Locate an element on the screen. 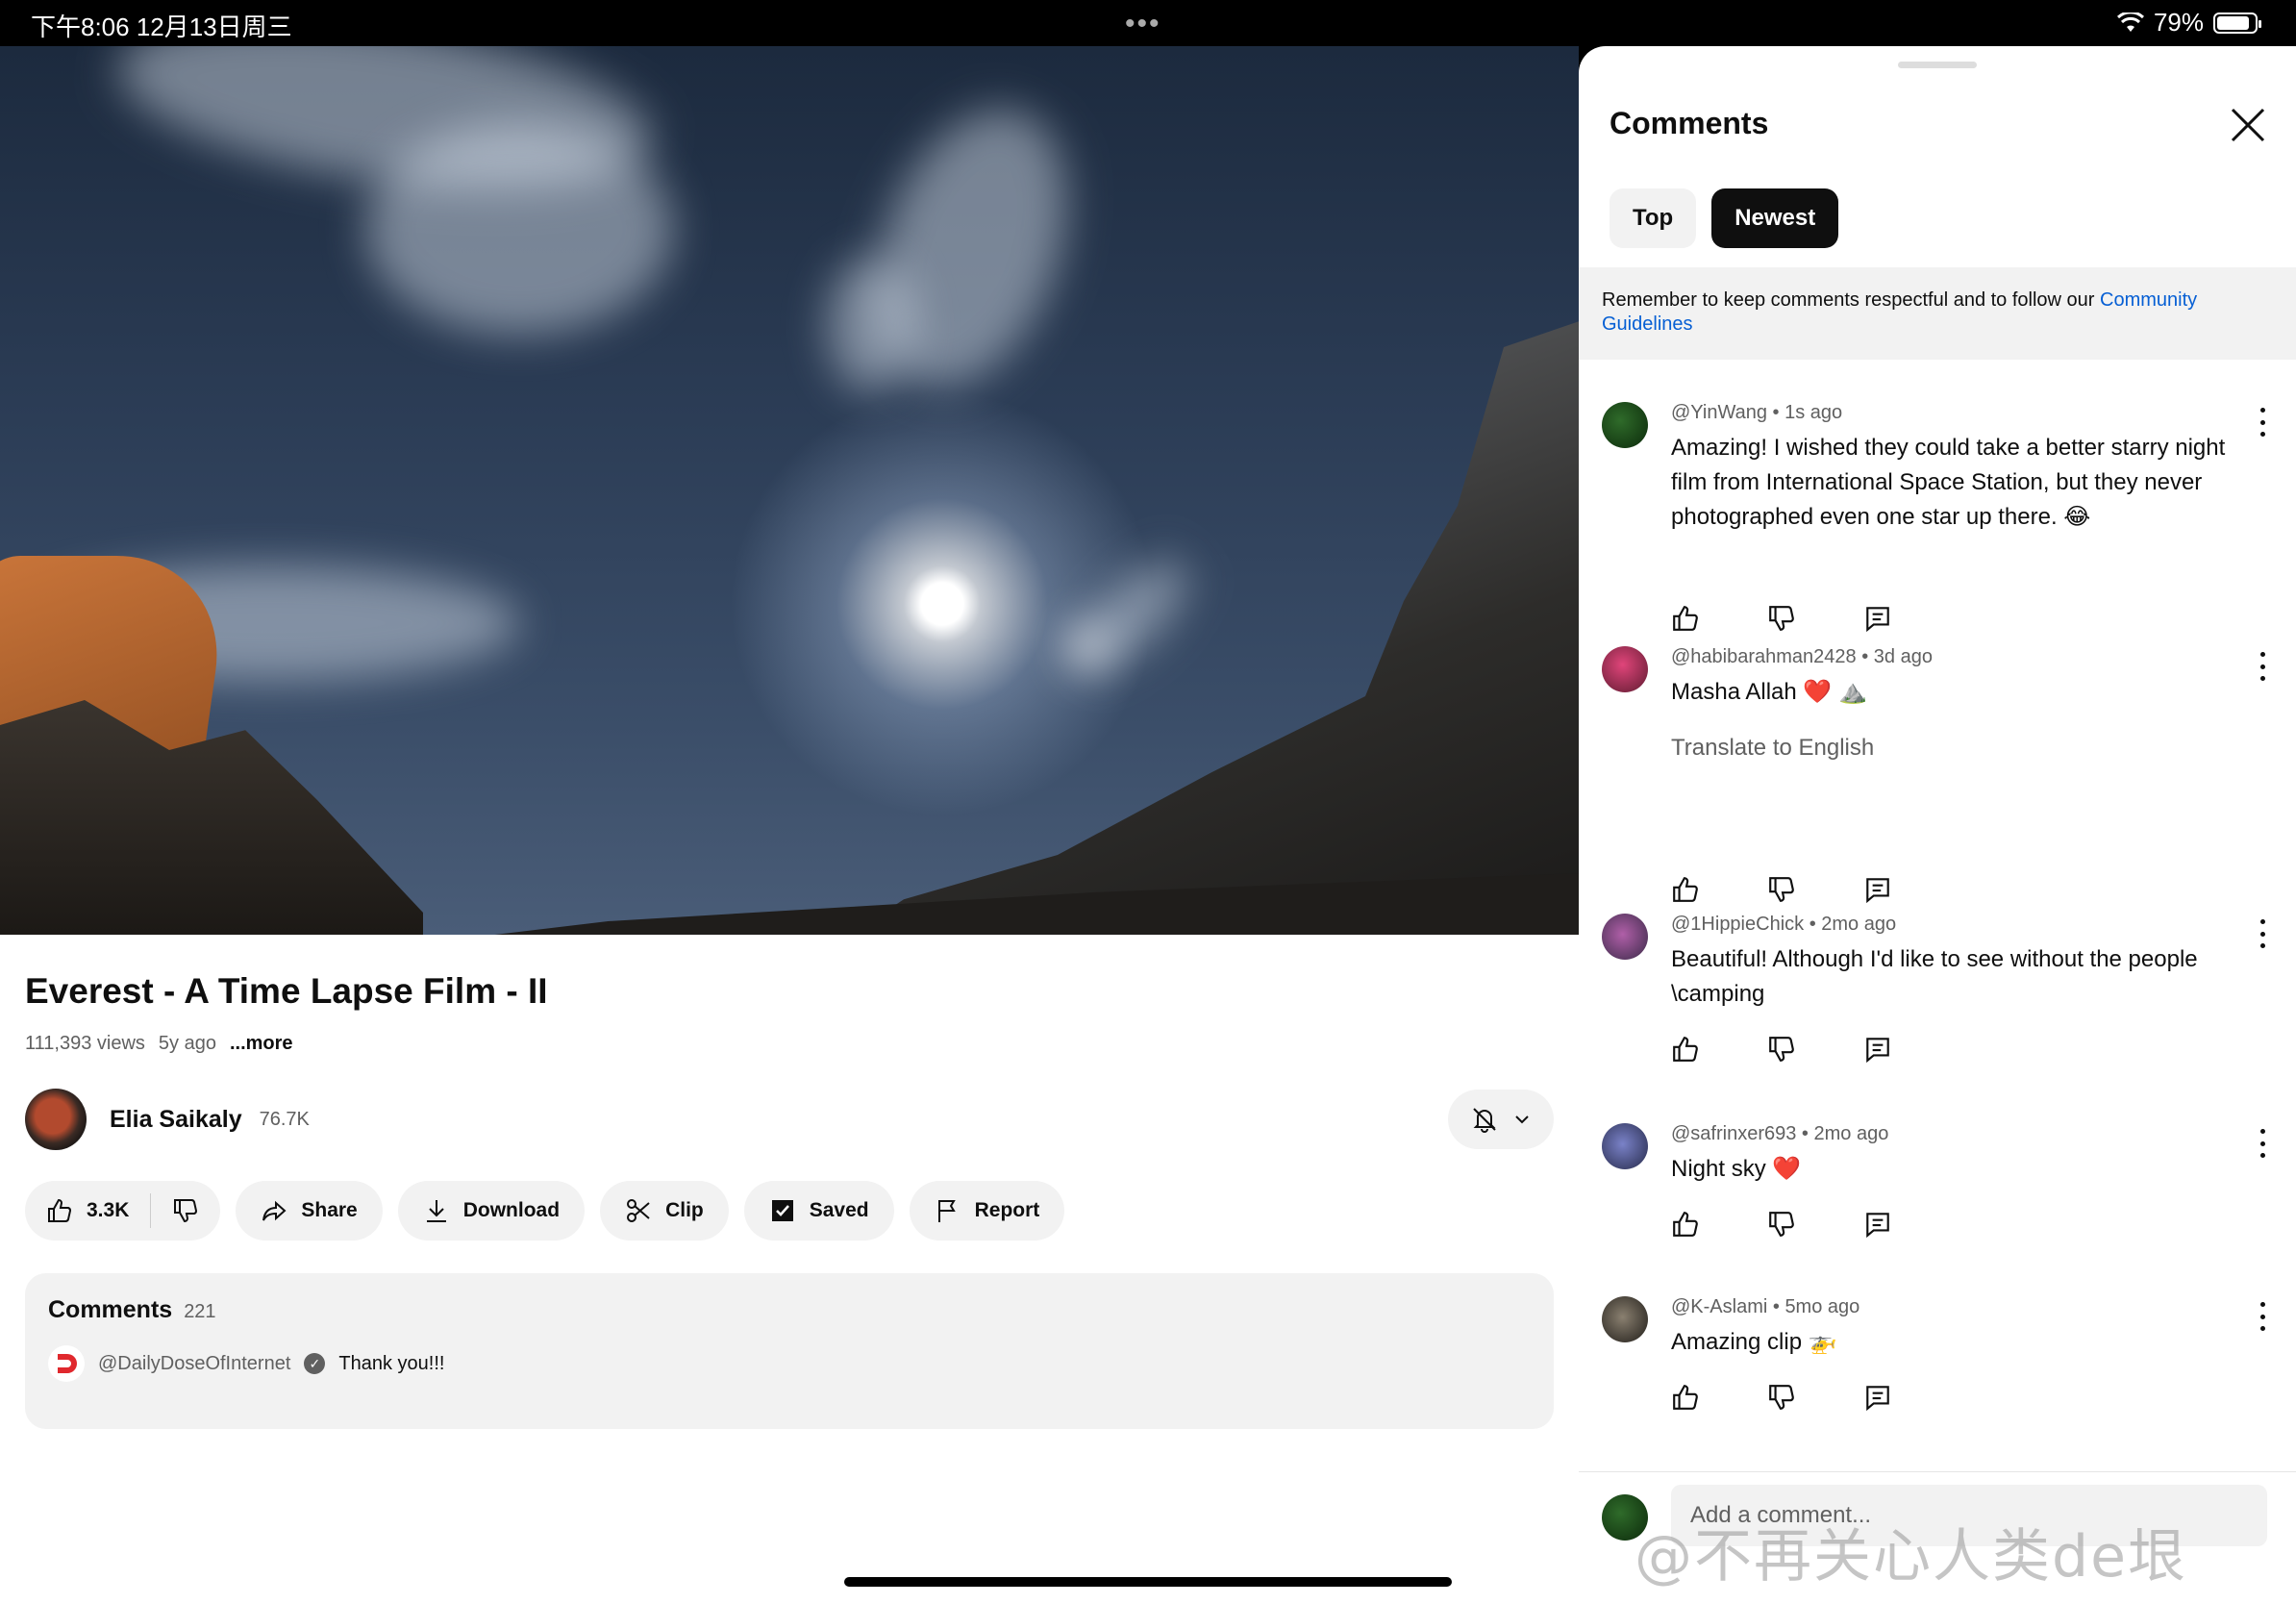 The width and height of the screenshot is (2296, 1604). battery-icon is located at coordinates (2237, 23).